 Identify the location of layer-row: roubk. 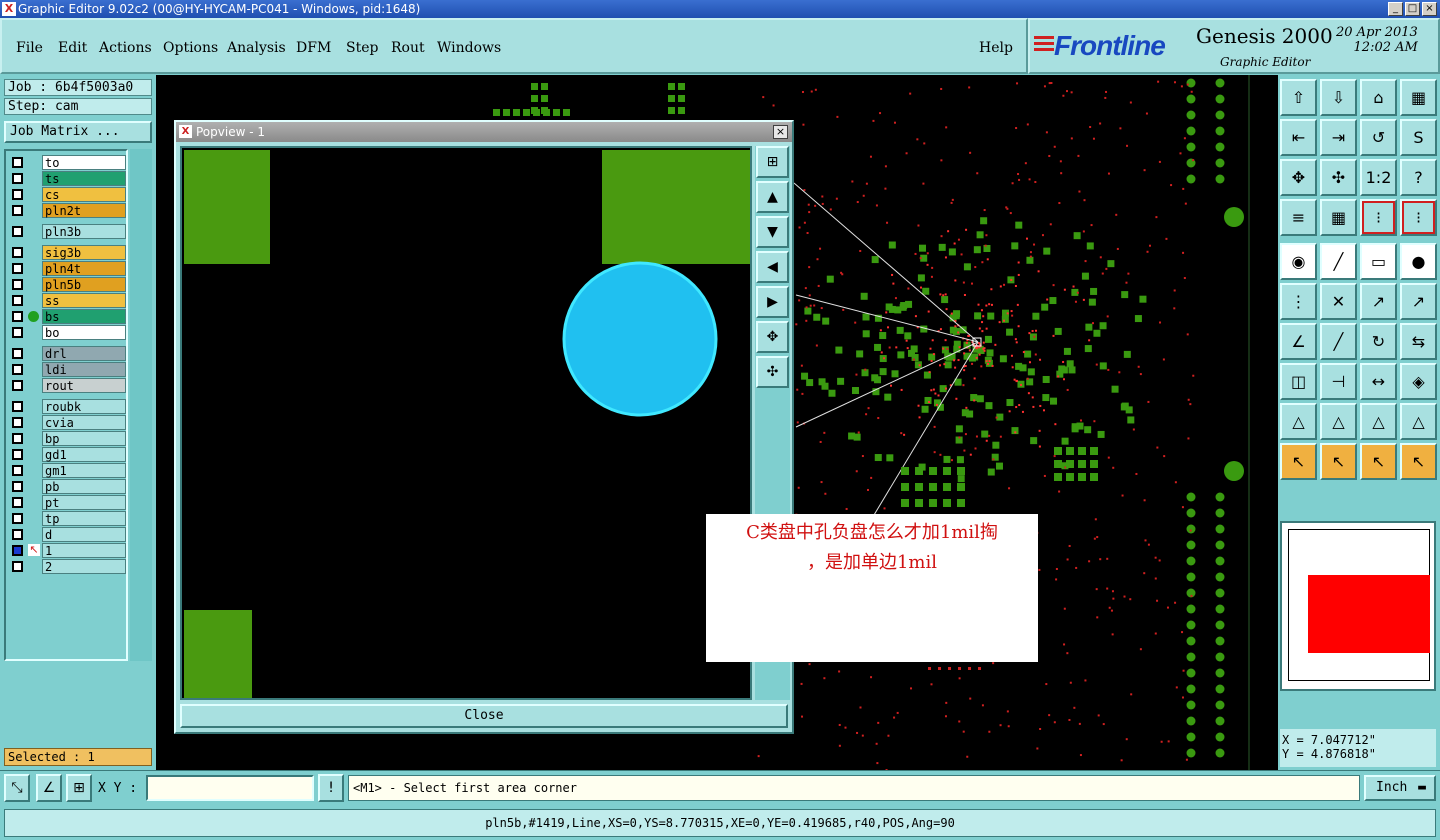
(67, 406).